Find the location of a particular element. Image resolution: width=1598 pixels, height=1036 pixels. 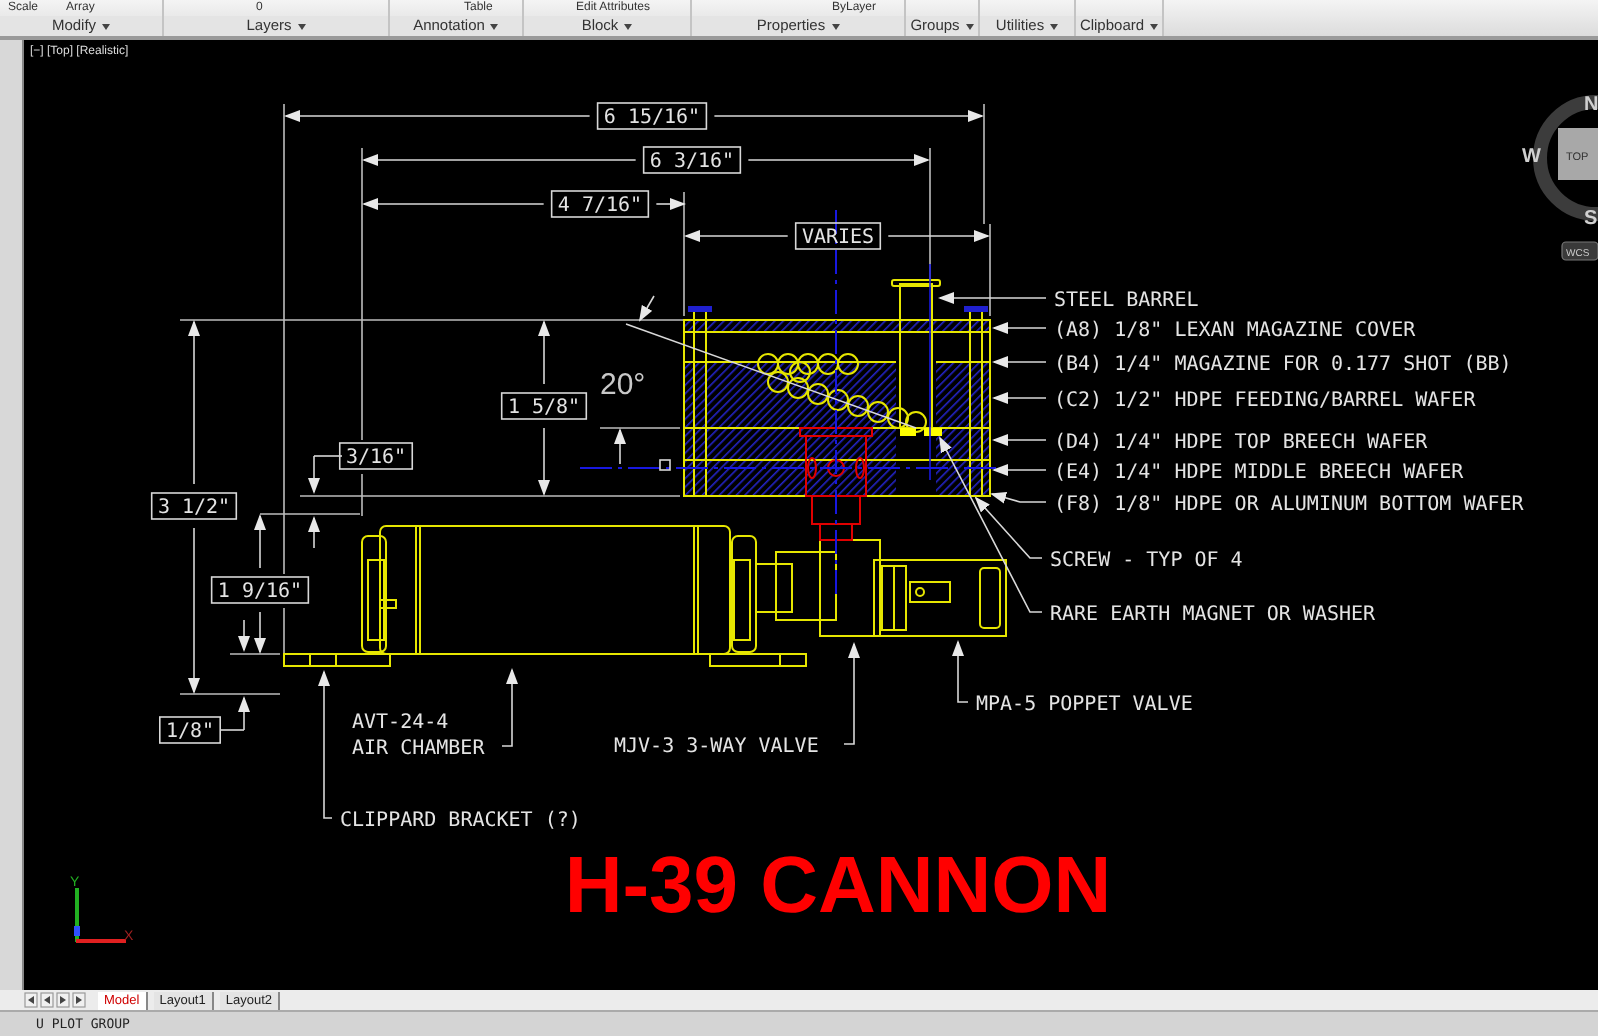

callout-label: (E4) 1/4" HDPE MIDDLE BREECH WAFER is located at coordinates (1259, 473).